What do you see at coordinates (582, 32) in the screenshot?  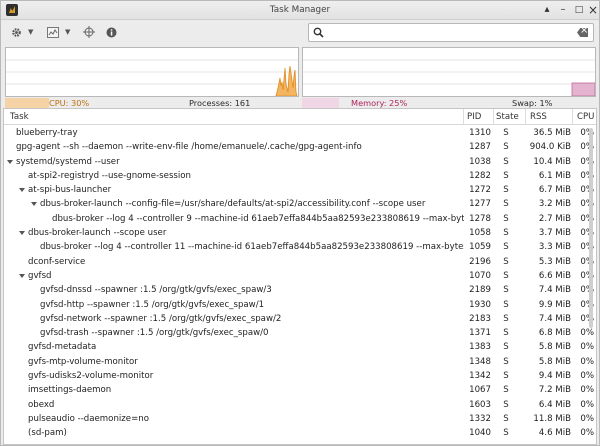 I see `clear-search-icon` at bounding box center [582, 32].